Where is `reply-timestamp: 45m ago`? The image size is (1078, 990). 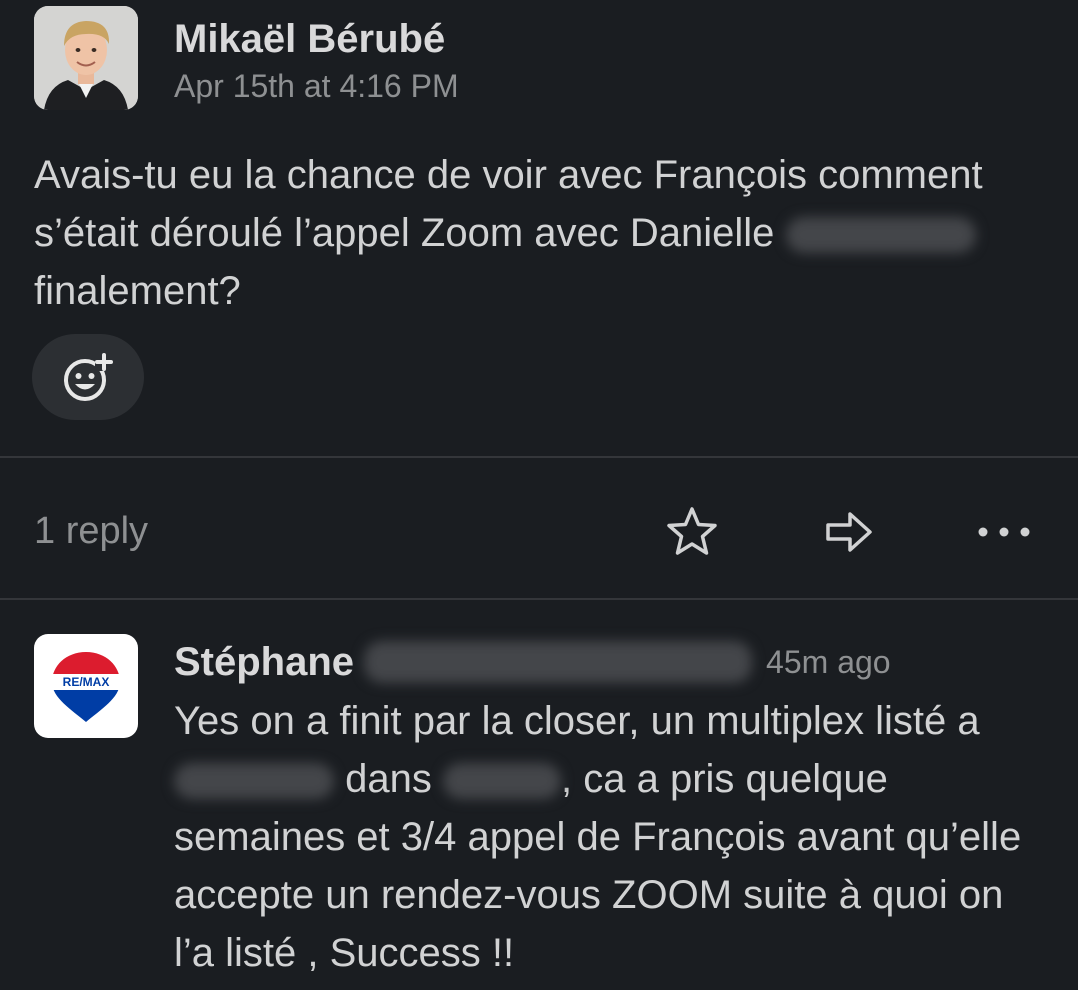
reply-timestamp: 45m ago is located at coordinates (828, 662).